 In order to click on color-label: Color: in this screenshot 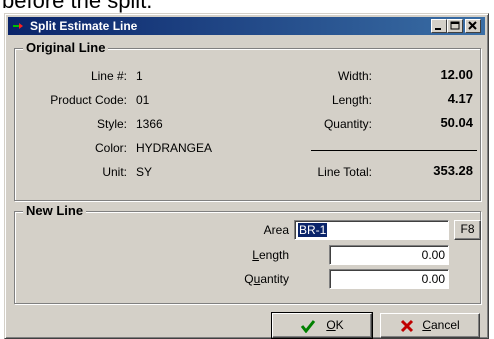, I will do `click(110, 148)`.